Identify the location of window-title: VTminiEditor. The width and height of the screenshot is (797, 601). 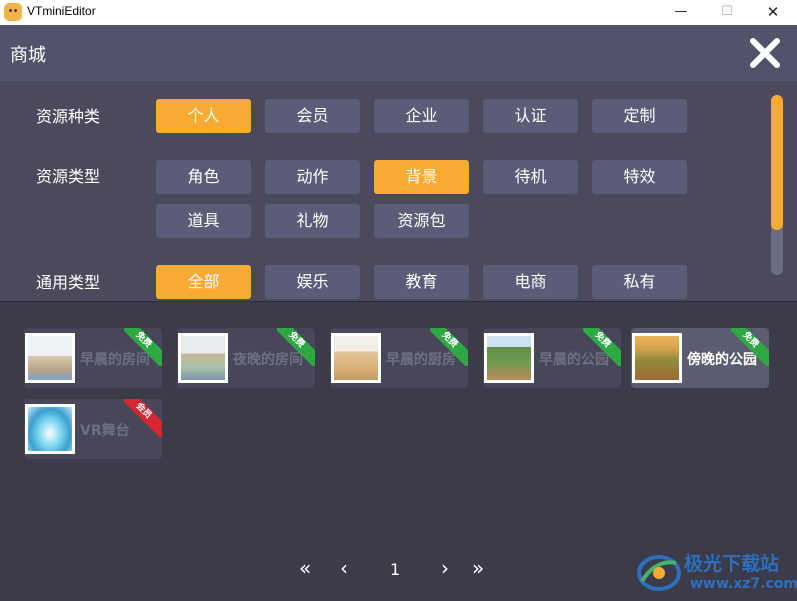
(61, 11).